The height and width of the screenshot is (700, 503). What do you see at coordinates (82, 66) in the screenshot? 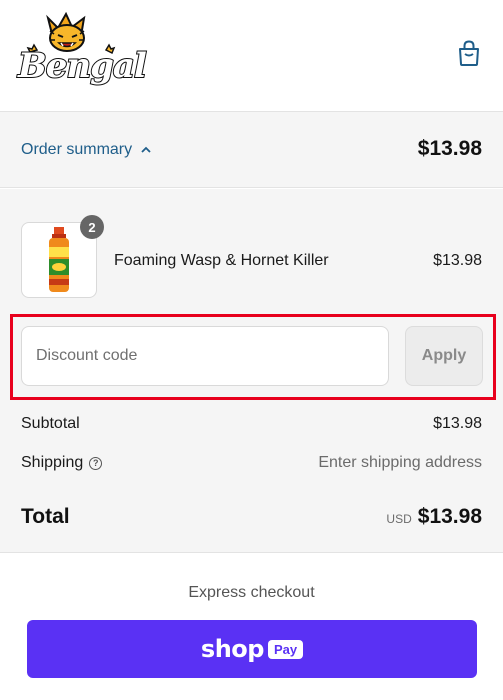
I see `logo-text: Bengal` at bounding box center [82, 66].